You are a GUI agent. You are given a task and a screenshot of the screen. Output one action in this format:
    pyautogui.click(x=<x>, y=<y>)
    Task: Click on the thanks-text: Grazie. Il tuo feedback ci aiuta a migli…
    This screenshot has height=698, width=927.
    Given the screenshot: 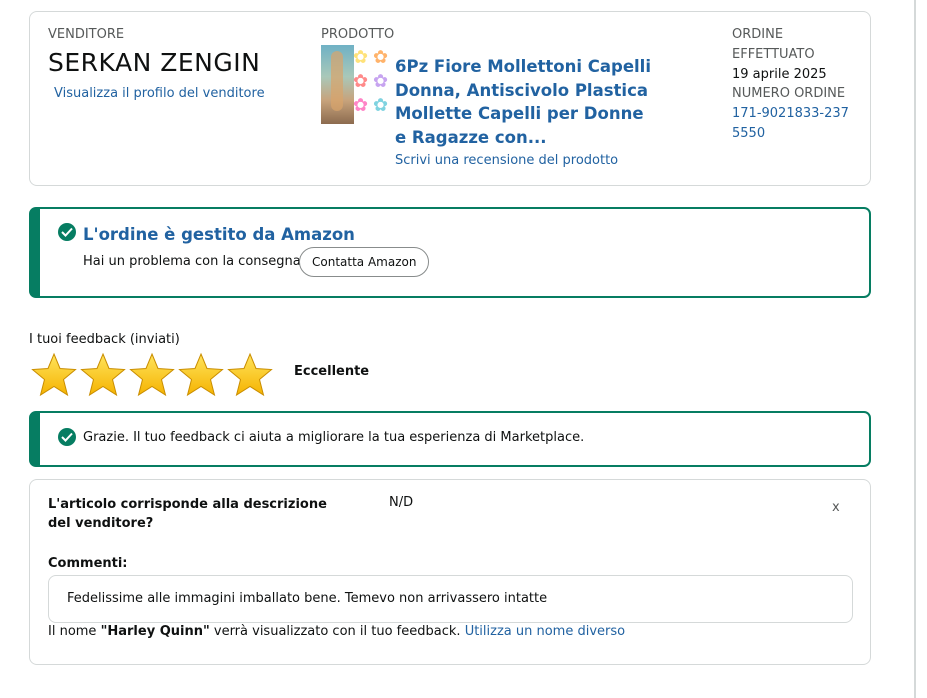 What is the action you would take?
    pyautogui.click(x=334, y=437)
    